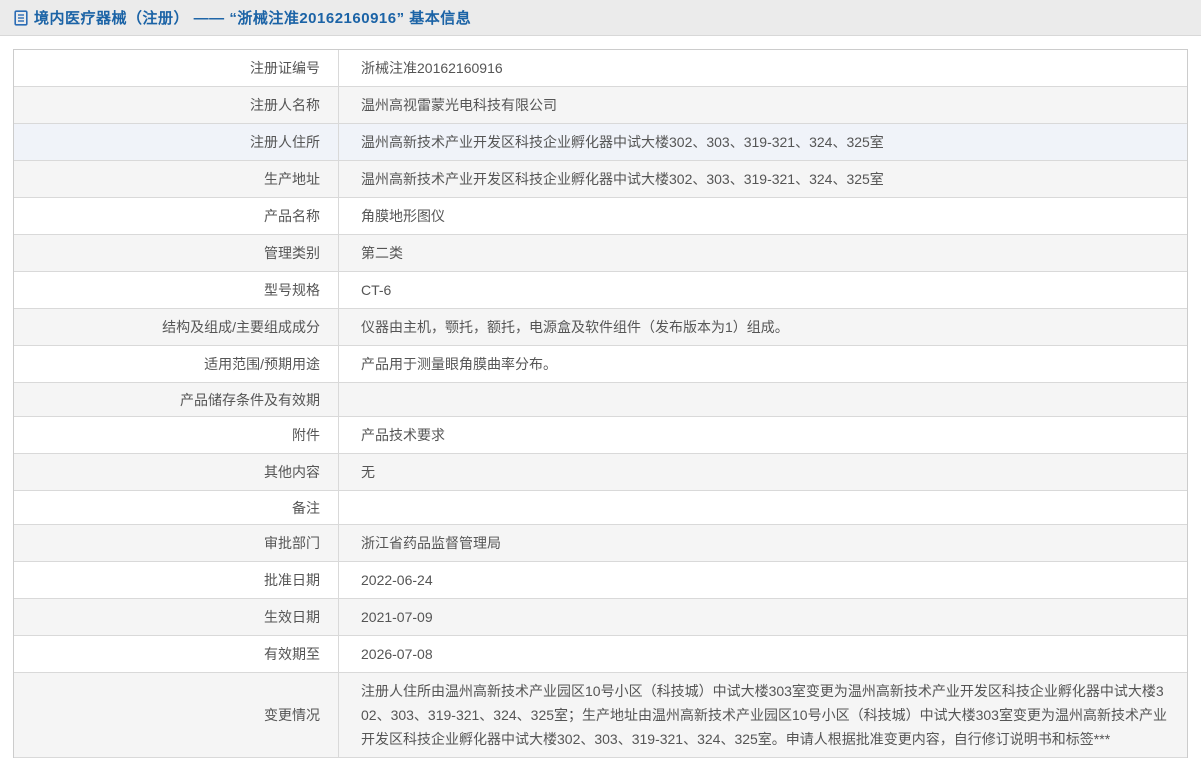  I want to click on row-value: 2026-07-08, so click(397, 654).